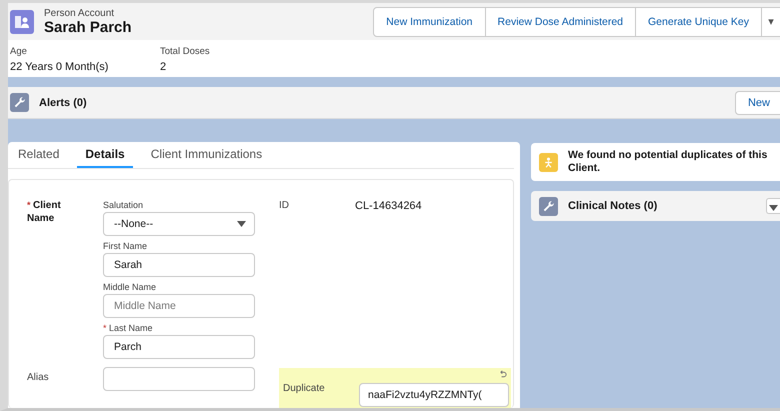 The image size is (780, 411). I want to click on field-label: Salutation, so click(123, 205).